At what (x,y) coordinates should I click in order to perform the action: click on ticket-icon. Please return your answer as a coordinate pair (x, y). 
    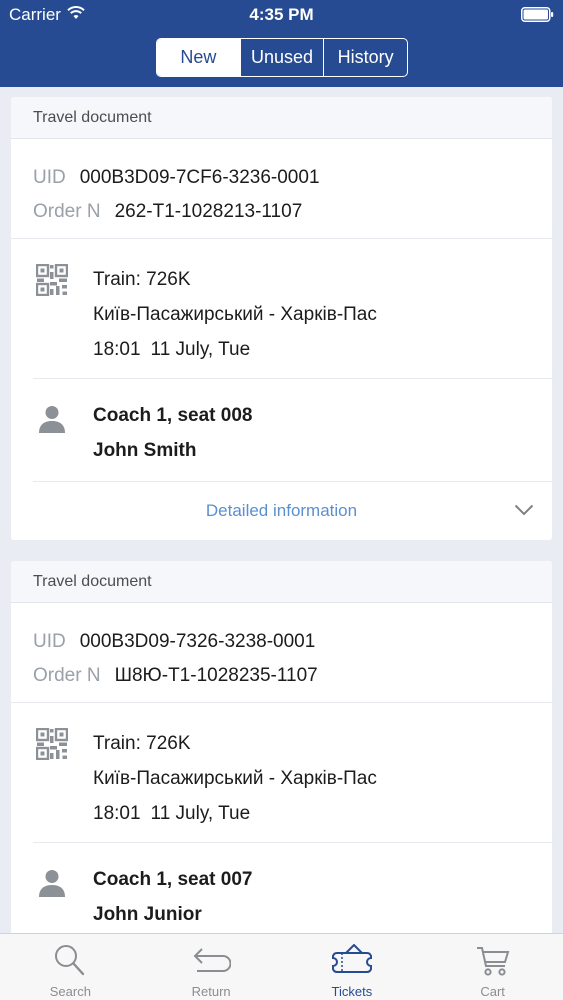
    Looking at the image, I should click on (351, 958).